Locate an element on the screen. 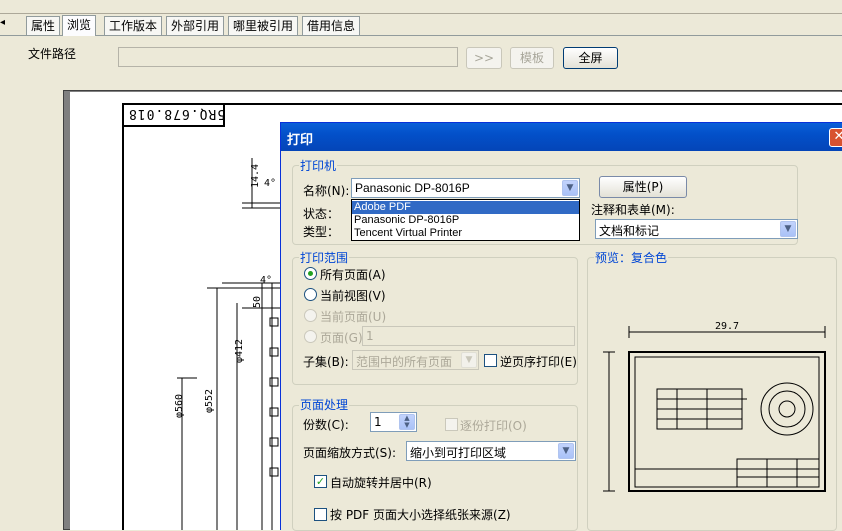 This screenshot has width=842, height=531. pages-radio is located at coordinates (310, 336).